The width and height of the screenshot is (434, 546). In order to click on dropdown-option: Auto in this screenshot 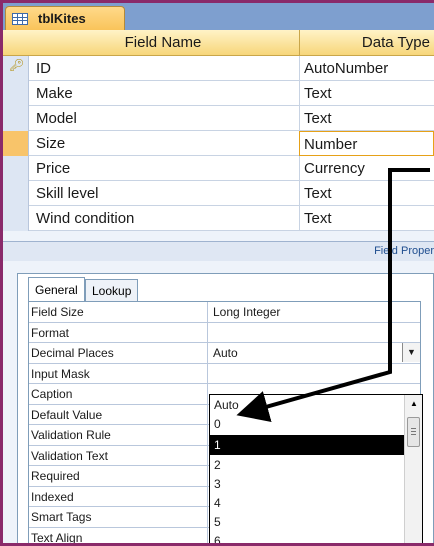, I will do `click(307, 405)`.